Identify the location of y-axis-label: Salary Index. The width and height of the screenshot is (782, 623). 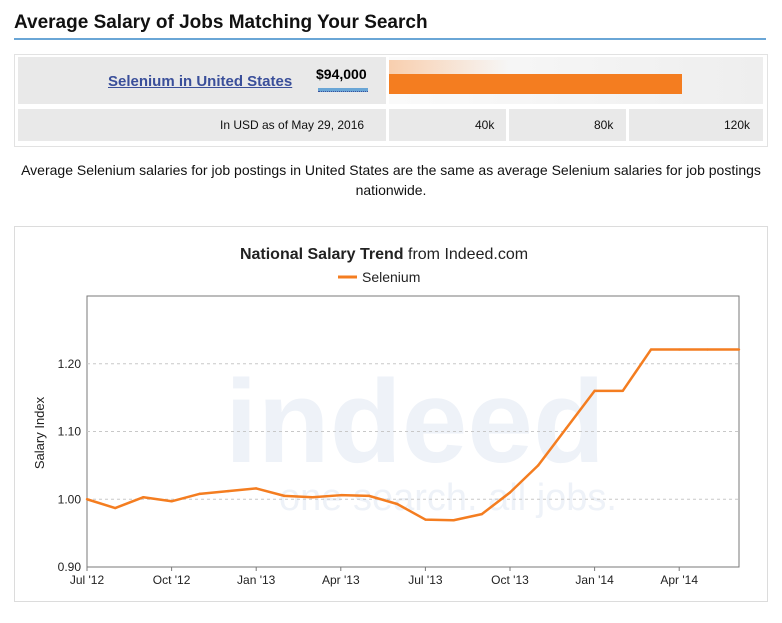
(39, 432).